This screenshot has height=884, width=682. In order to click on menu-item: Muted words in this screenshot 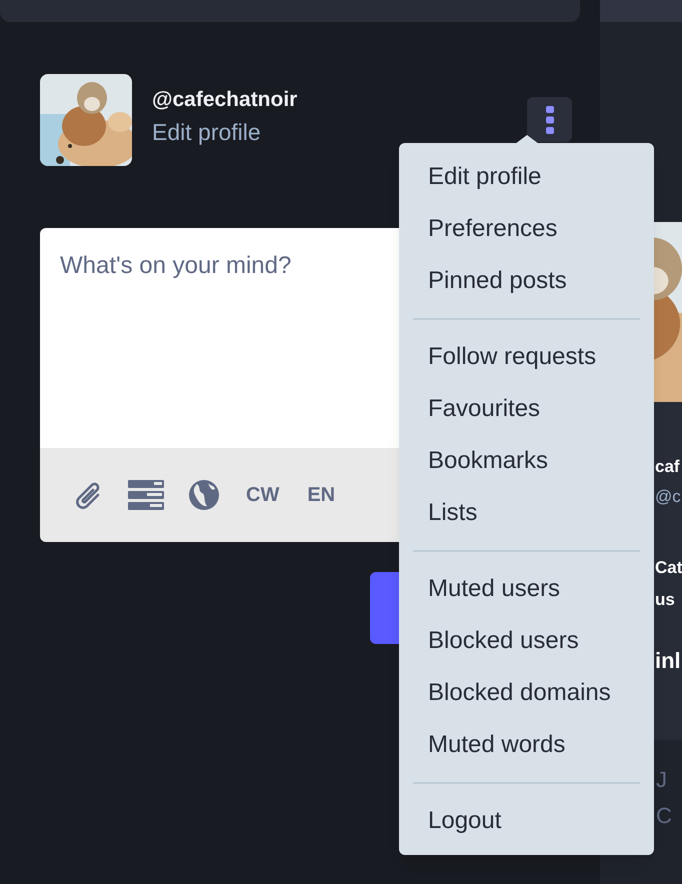, I will do `click(526, 745)`.